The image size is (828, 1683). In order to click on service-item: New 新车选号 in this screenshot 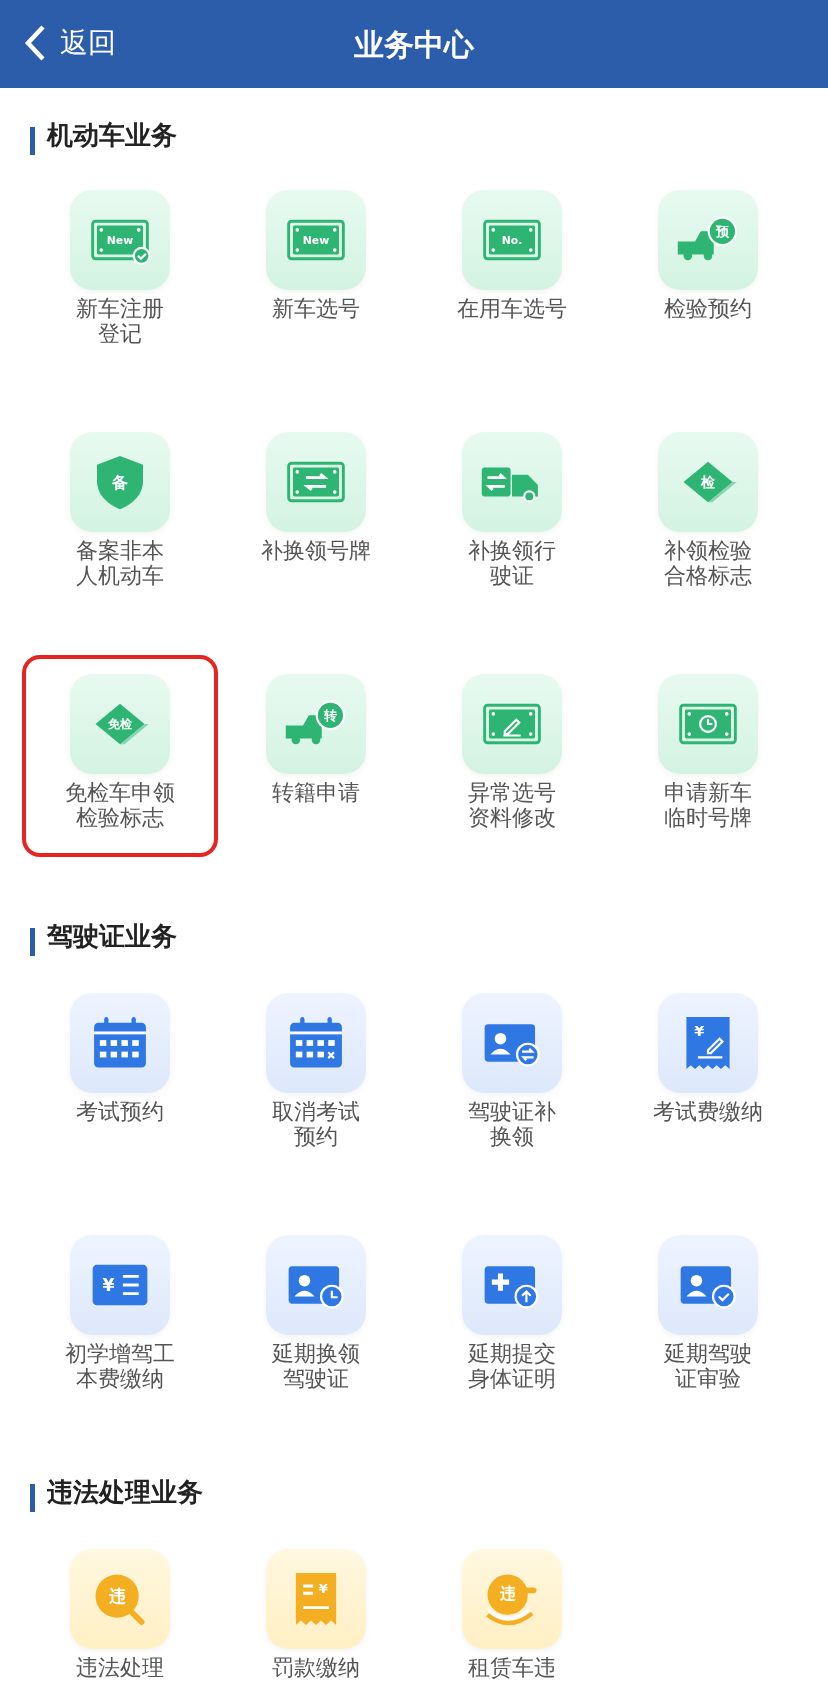, I will do `click(316, 272)`.